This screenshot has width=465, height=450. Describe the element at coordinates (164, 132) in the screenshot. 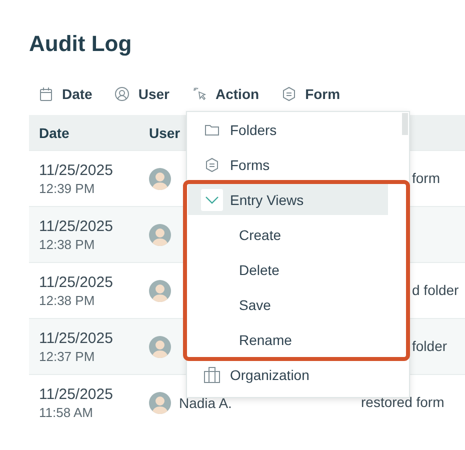

I see `column-header: User` at that location.